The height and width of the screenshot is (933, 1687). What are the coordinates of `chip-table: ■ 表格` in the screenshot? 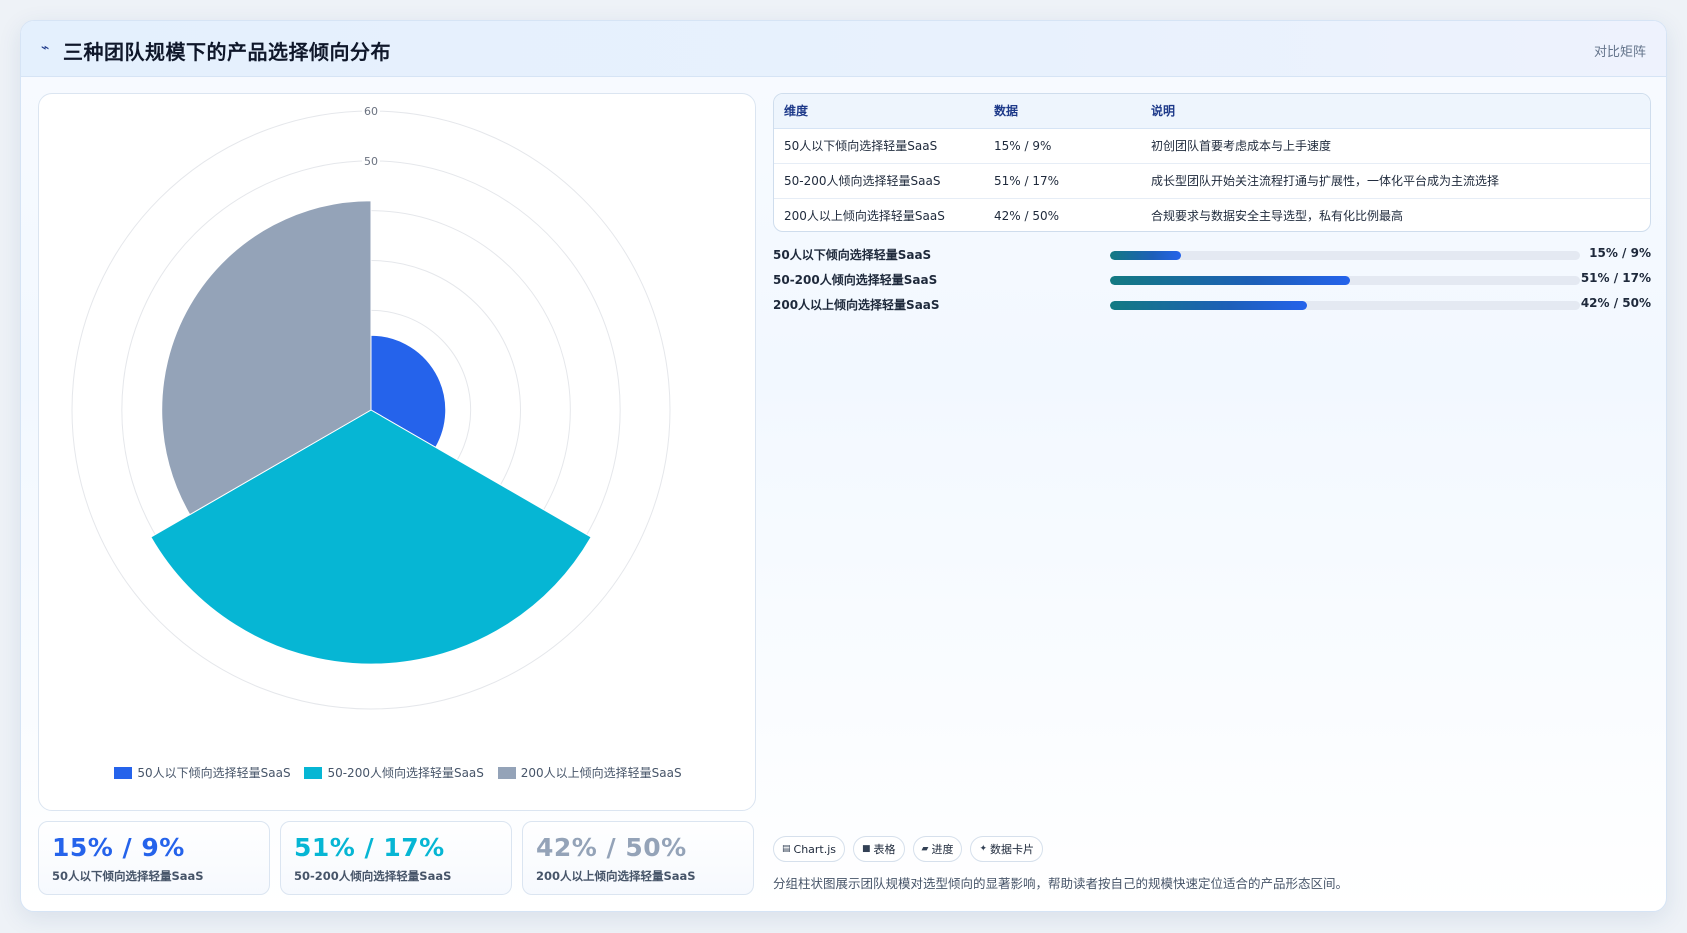 It's located at (879, 849).